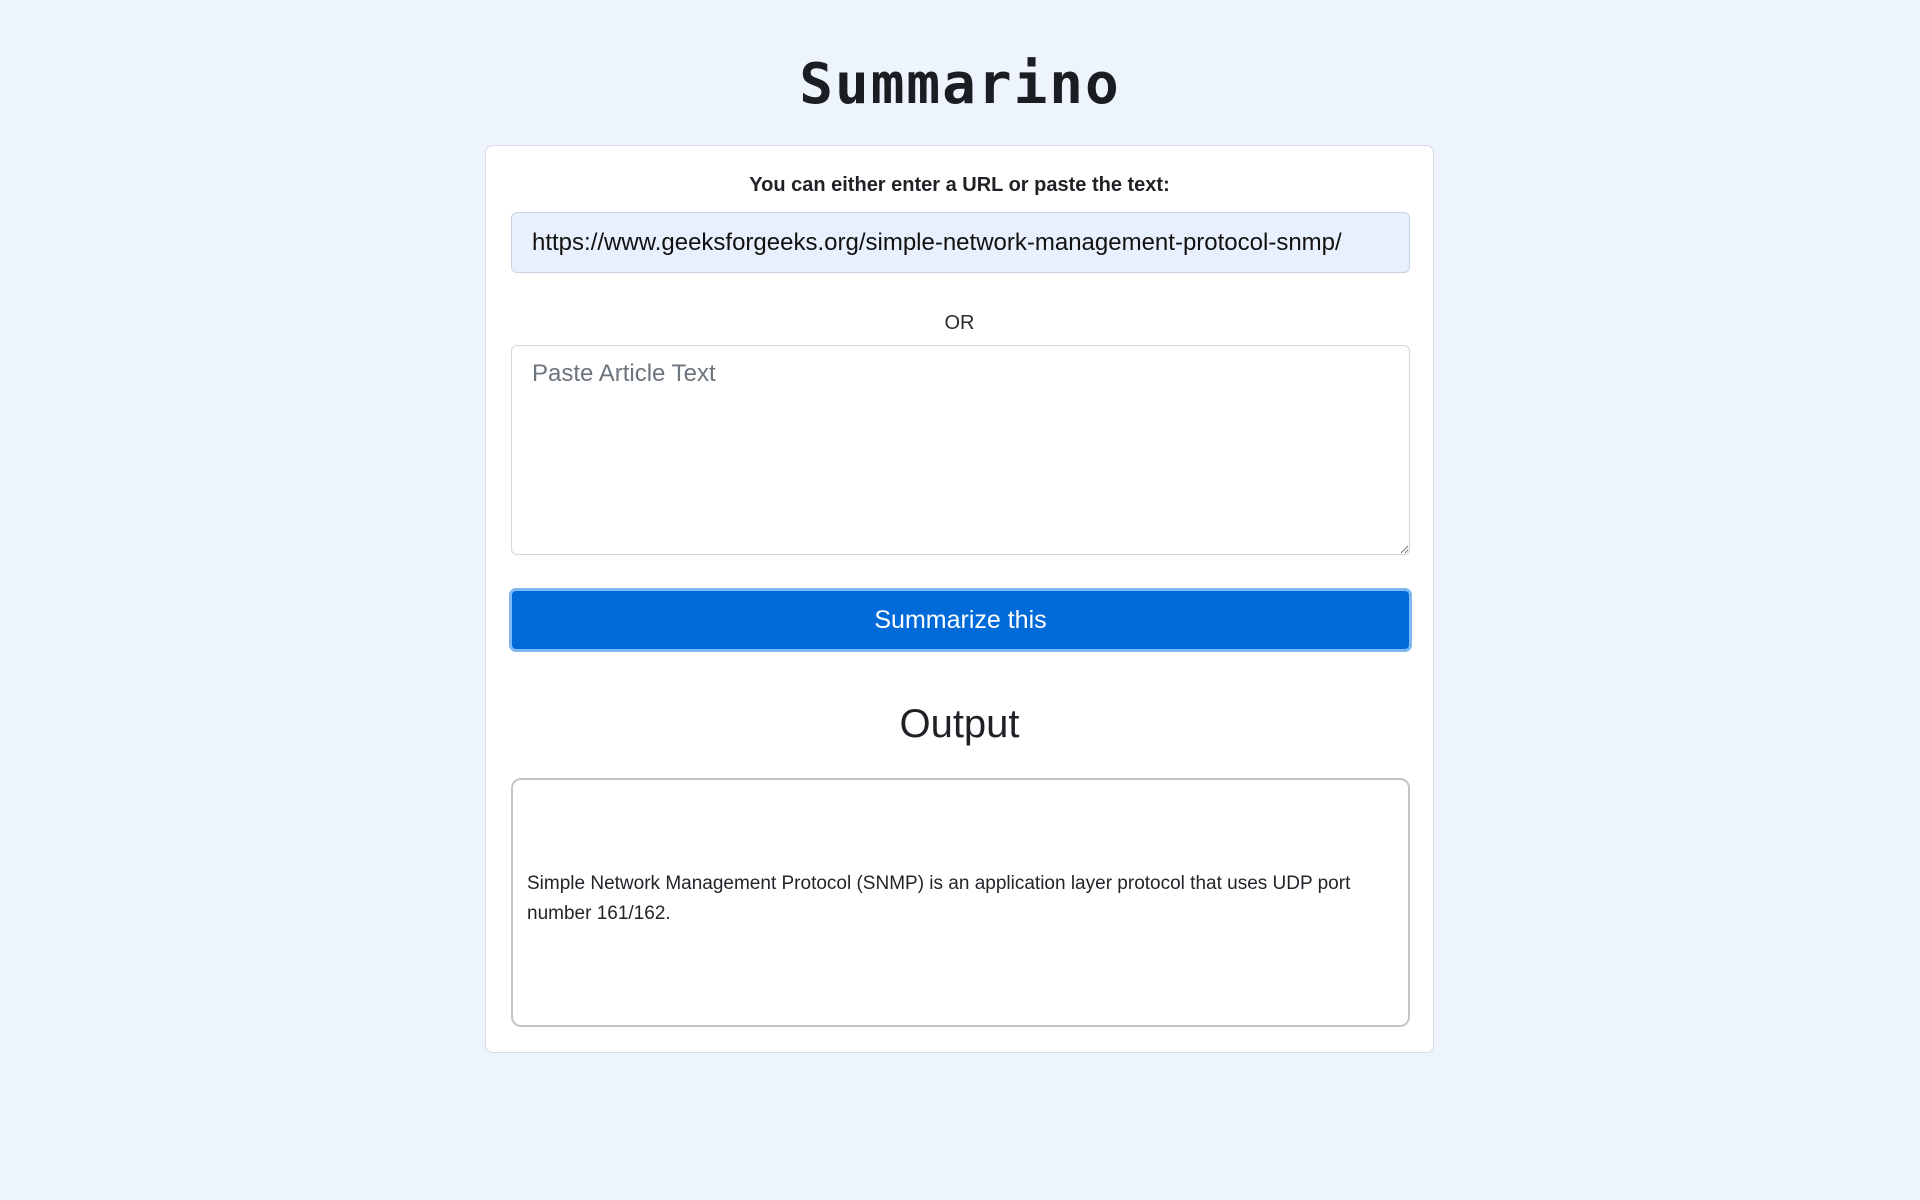  Describe the element at coordinates (960, 450) in the screenshot. I see `article-text-input` at that location.